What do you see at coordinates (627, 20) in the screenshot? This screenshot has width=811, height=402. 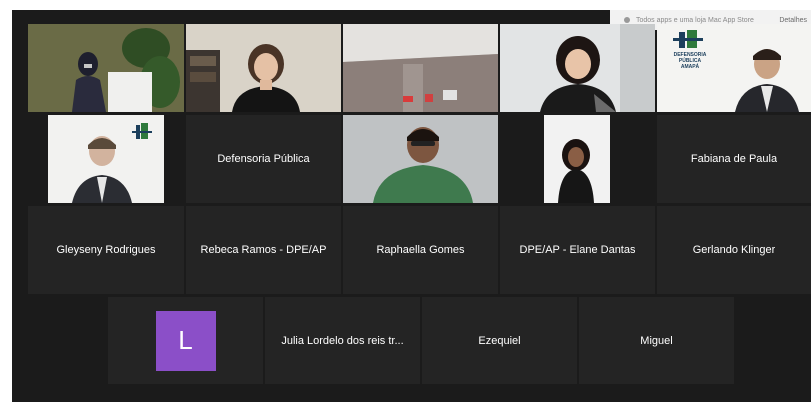 I see `notification-icon` at bounding box center [627, 20].